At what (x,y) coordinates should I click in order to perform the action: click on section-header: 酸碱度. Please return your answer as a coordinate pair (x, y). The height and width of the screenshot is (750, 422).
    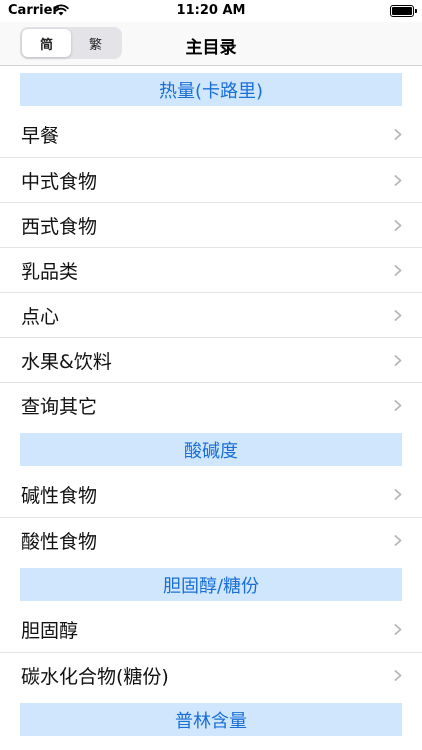
    Looking at the image, I should click on (211, 449).